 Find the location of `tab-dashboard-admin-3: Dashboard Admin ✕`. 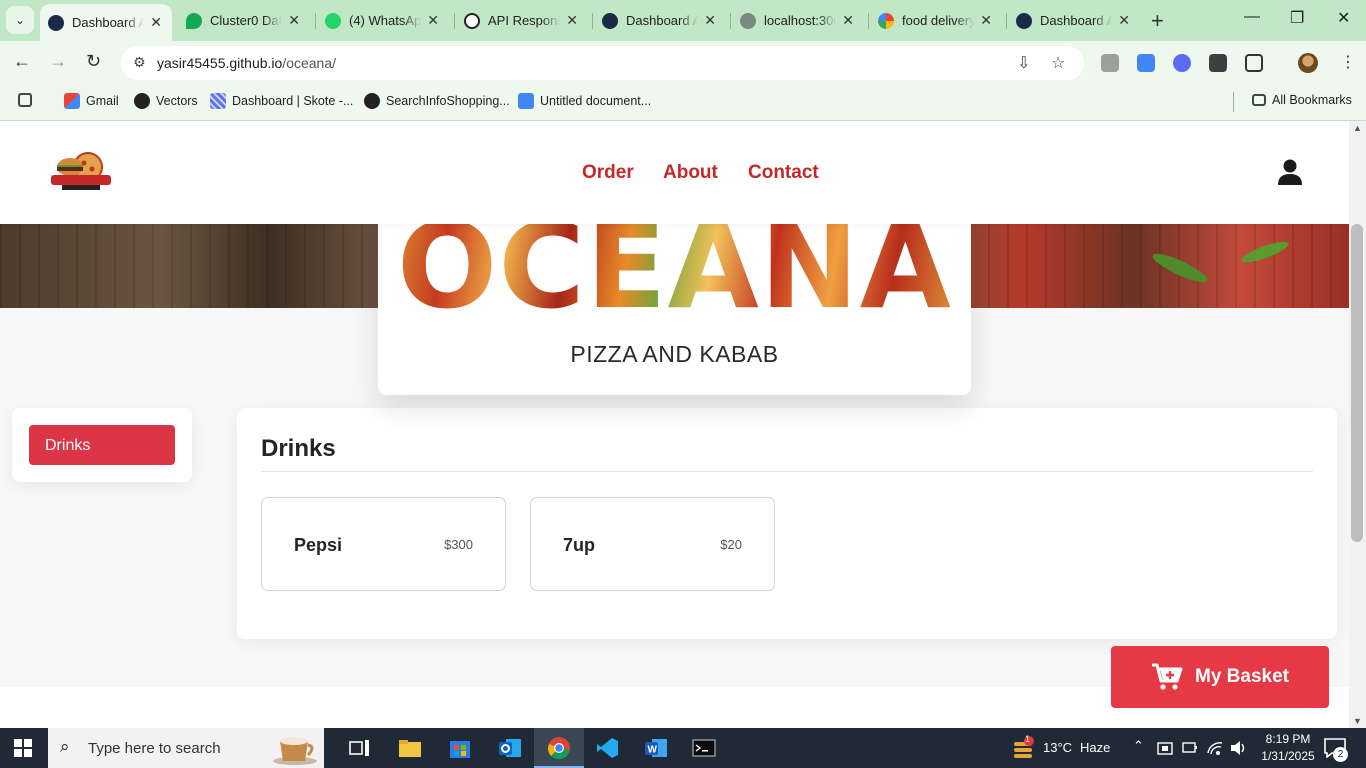

tab-dashboard-admin-3: Dashboard Admin ✕ is located at coordinates (1074, 20).